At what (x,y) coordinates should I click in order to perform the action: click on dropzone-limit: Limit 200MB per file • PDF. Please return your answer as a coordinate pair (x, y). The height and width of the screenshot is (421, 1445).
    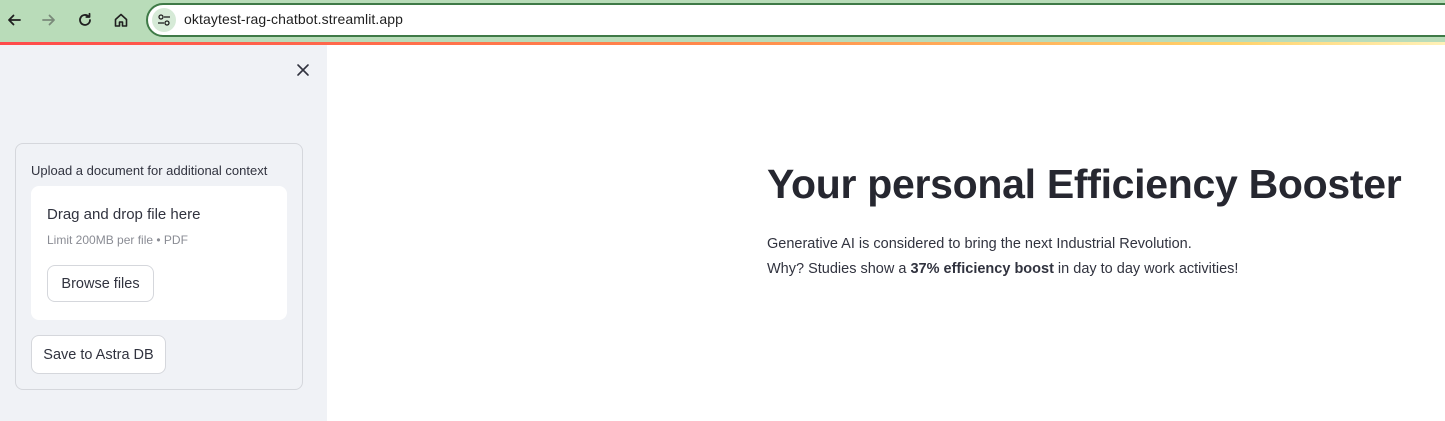
    Looking at the image, I should click on (117, 240).